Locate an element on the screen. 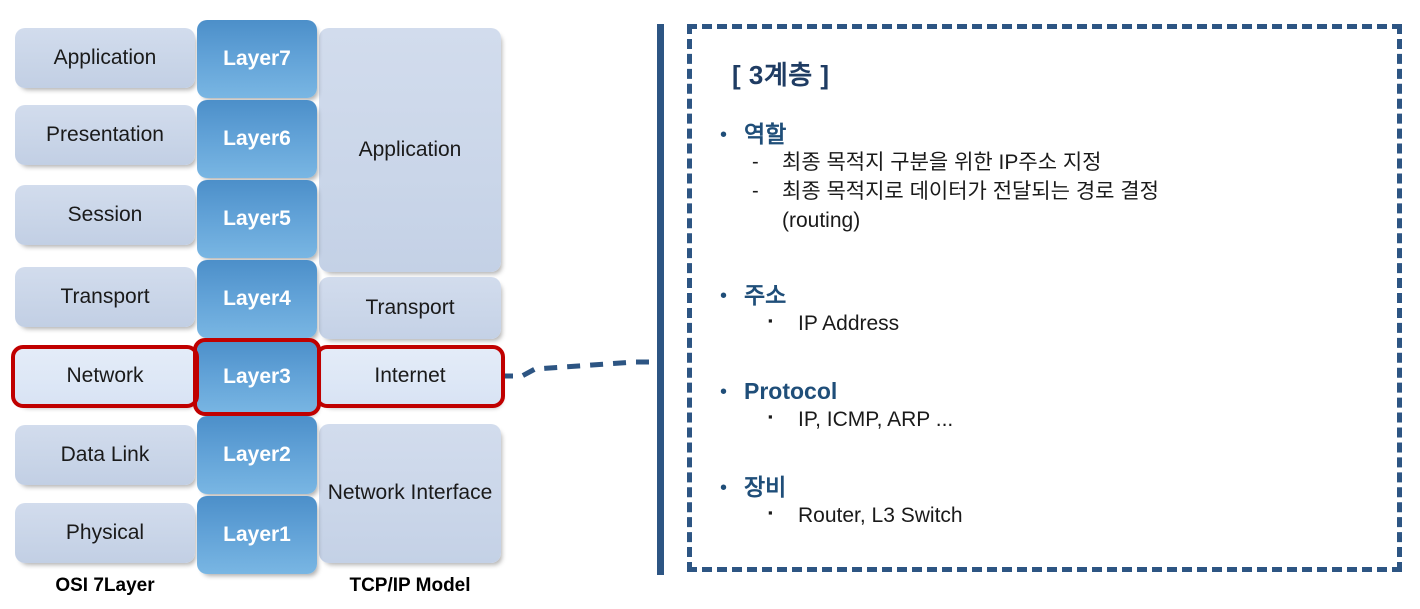 The image size is (1420, 609). layer-box-layer3: Layer3 is located at coordinates (257, 377).